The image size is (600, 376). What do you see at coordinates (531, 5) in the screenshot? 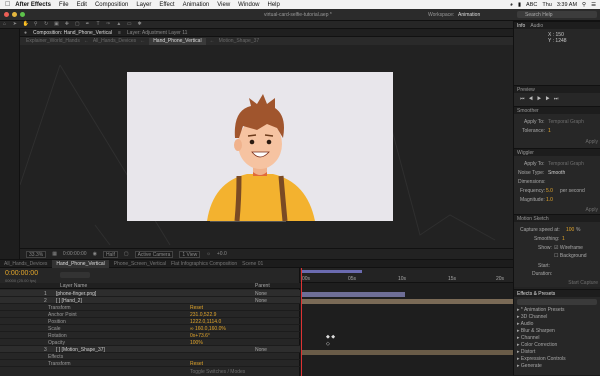
I see `input-source: ABC` at bounding box center [531, 5].